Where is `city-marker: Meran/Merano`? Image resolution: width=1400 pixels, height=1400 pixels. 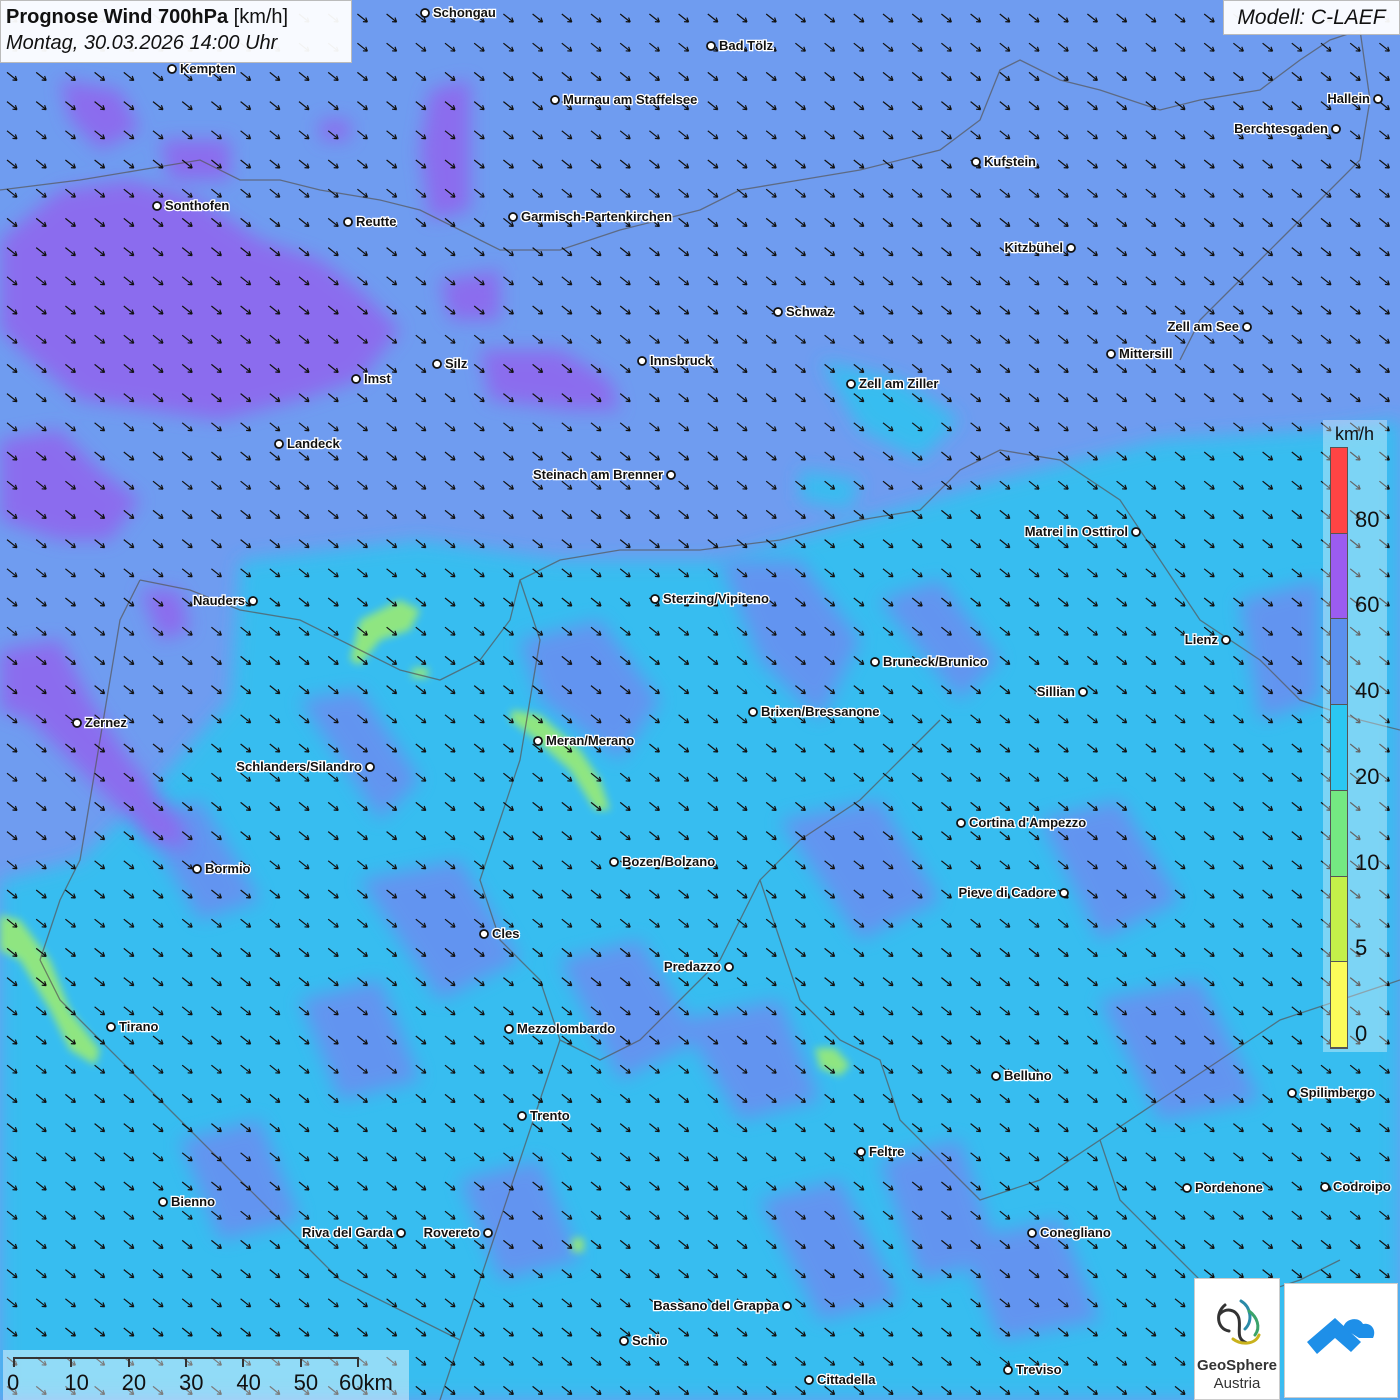 city-marker: Meran/Merano is located at coordinates (584, 740).